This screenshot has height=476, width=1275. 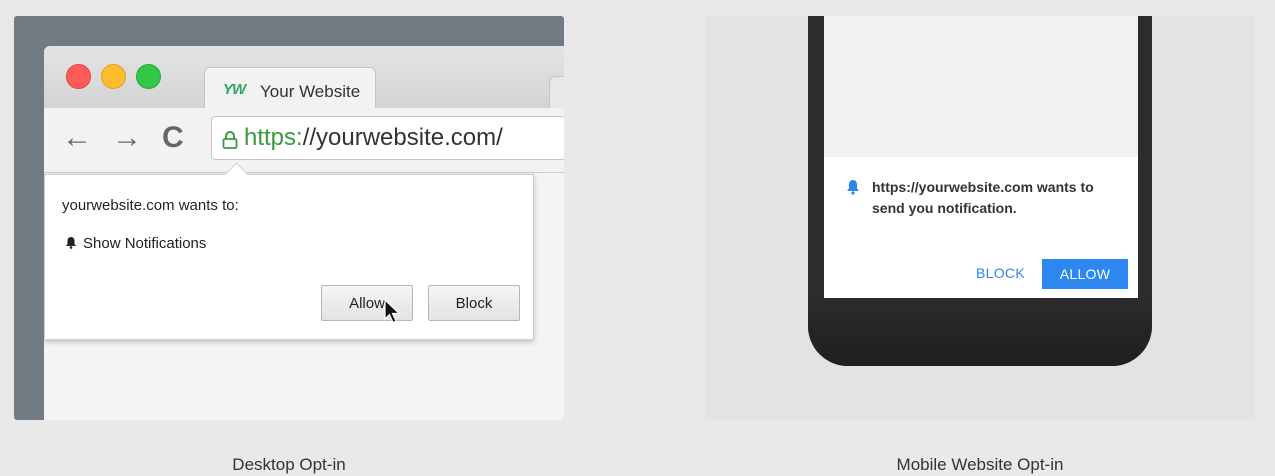 I want to click on browser-toolbar: ← → C https://yourwebsite.com/, so click(x=304, y=140).